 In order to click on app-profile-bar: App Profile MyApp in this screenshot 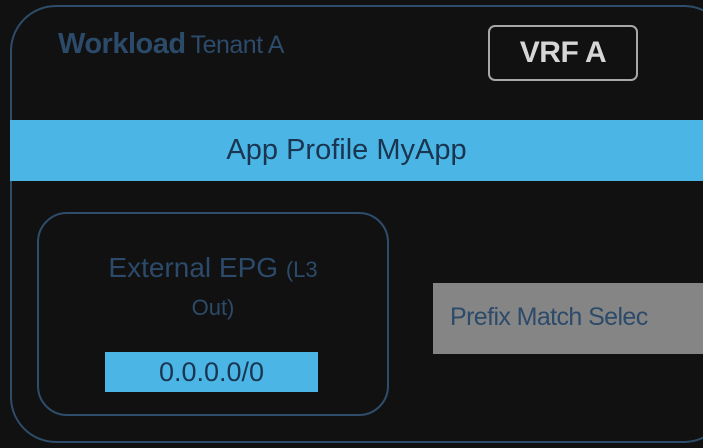, I will do `click(356, 150)`.